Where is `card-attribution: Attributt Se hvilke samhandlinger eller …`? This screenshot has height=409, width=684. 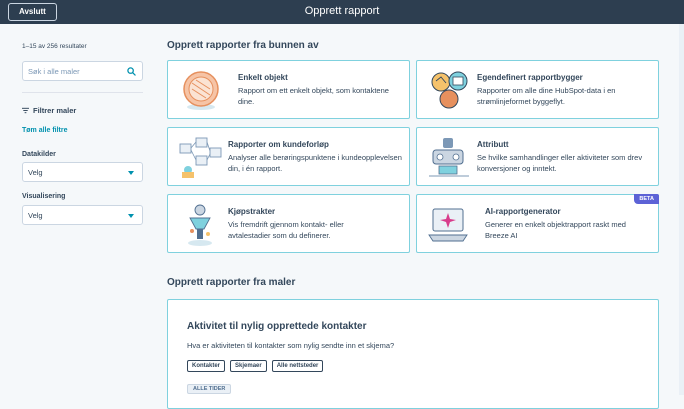 card-attribution: Attributt Se hvilke samhandlinger eller … is located at coordinates (537, 156).